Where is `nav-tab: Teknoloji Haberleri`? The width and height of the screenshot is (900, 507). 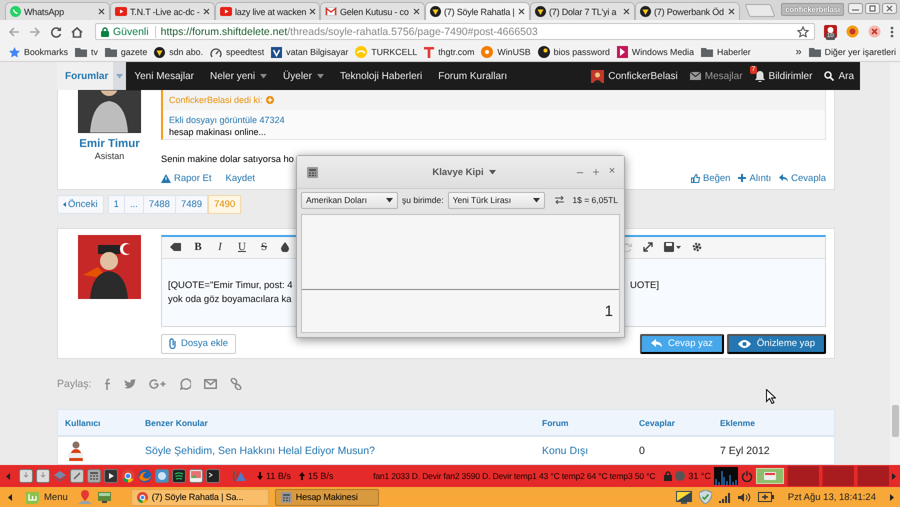 nav-tab: Teknoloji Haberleri is located at coordinates (381, 76).